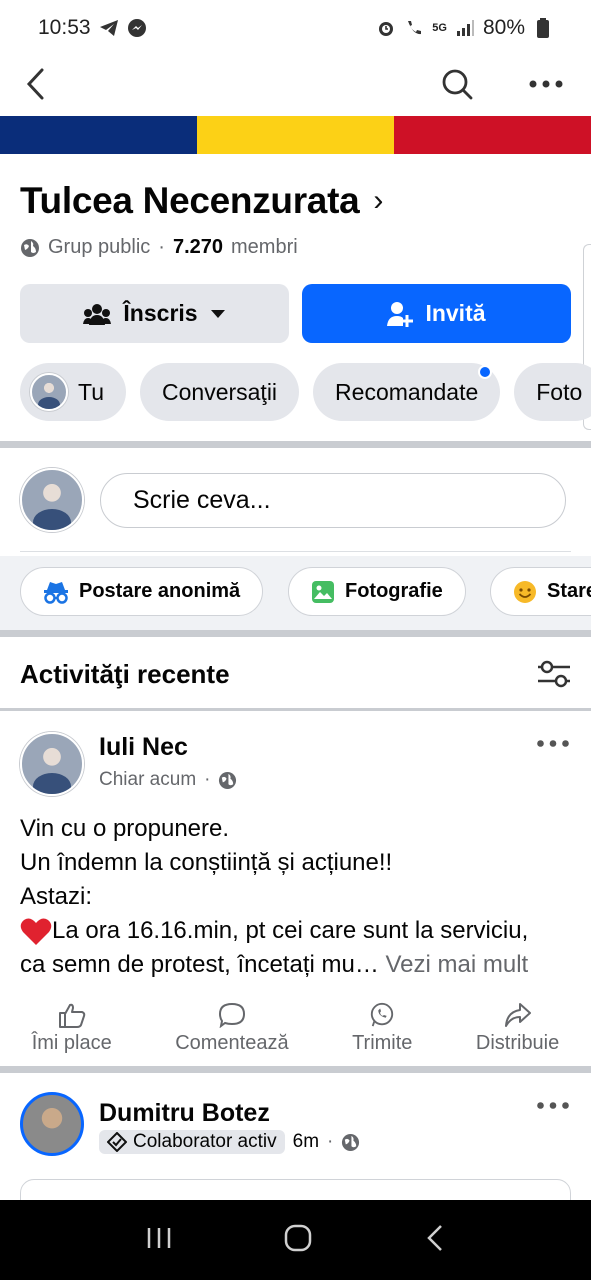 Image resolution: width=591 pixels, height=1280 pixels. I want to click on thumbs-up-icon, so click(71, 1015).